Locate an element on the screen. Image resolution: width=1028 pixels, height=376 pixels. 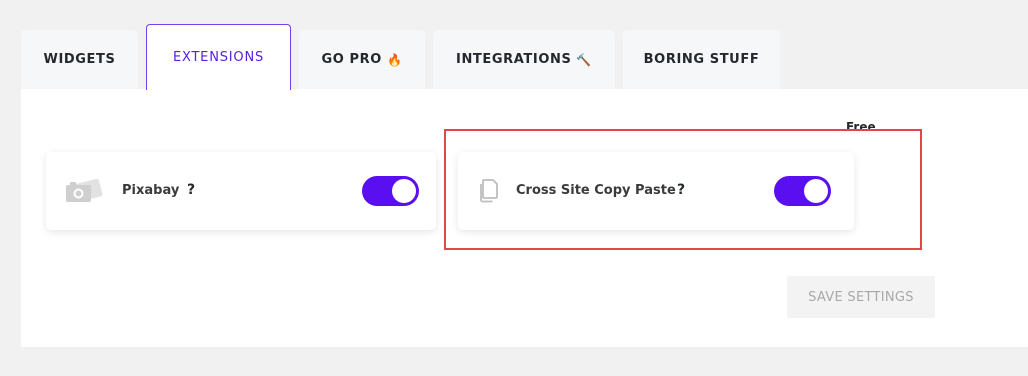
free-label: Free is located at coordinates (861, 127).